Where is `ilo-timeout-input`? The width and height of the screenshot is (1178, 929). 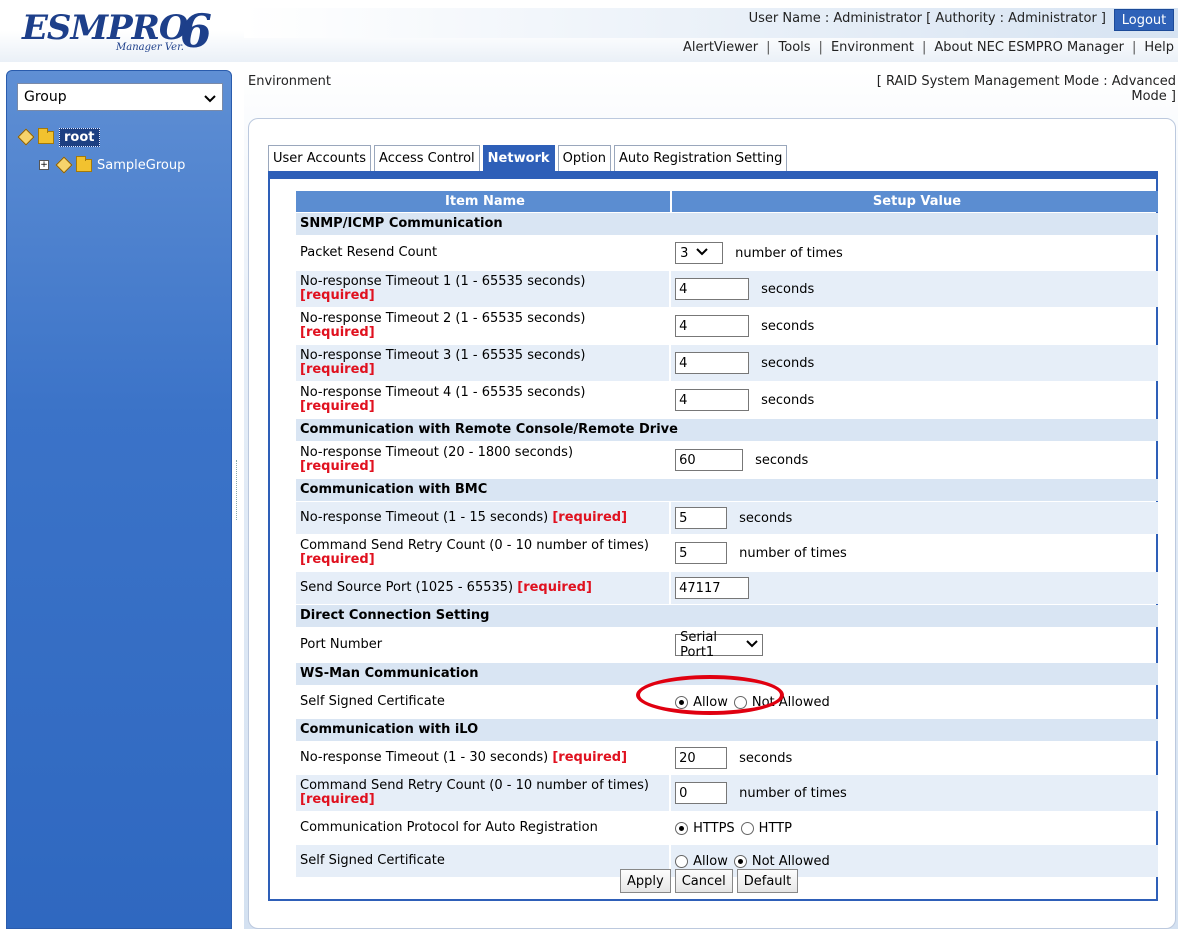 ilo-timeout-input is located at coordinates (701, 758).